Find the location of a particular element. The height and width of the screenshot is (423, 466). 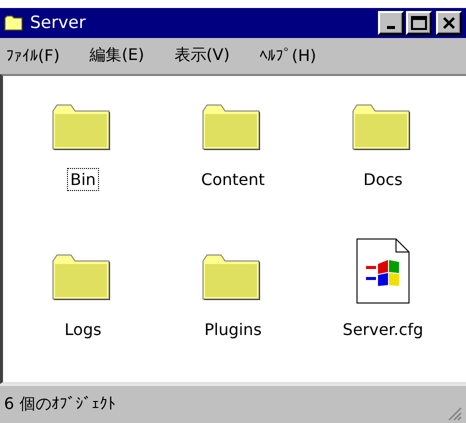

maximize-icon is located at coordinates (419, 23).